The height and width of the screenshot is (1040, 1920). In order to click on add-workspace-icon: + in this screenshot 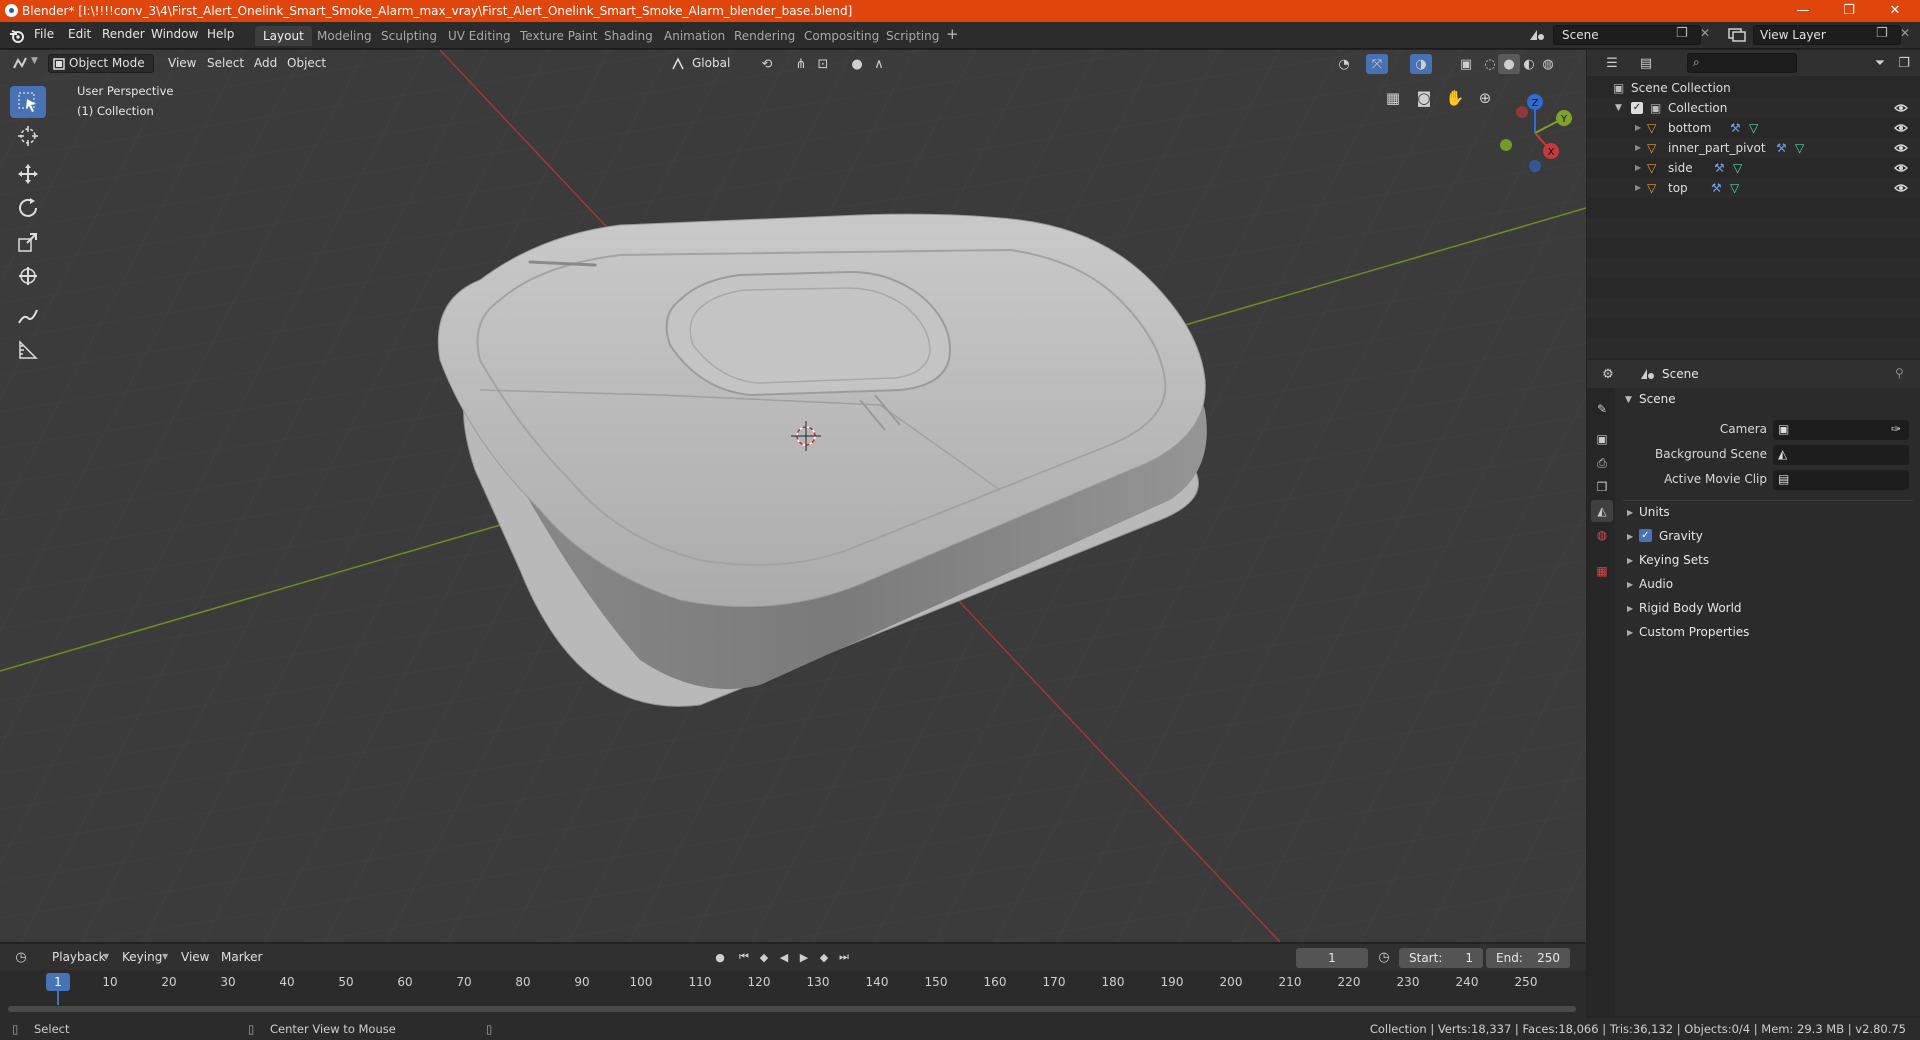, I will do `click(952, 34)`.